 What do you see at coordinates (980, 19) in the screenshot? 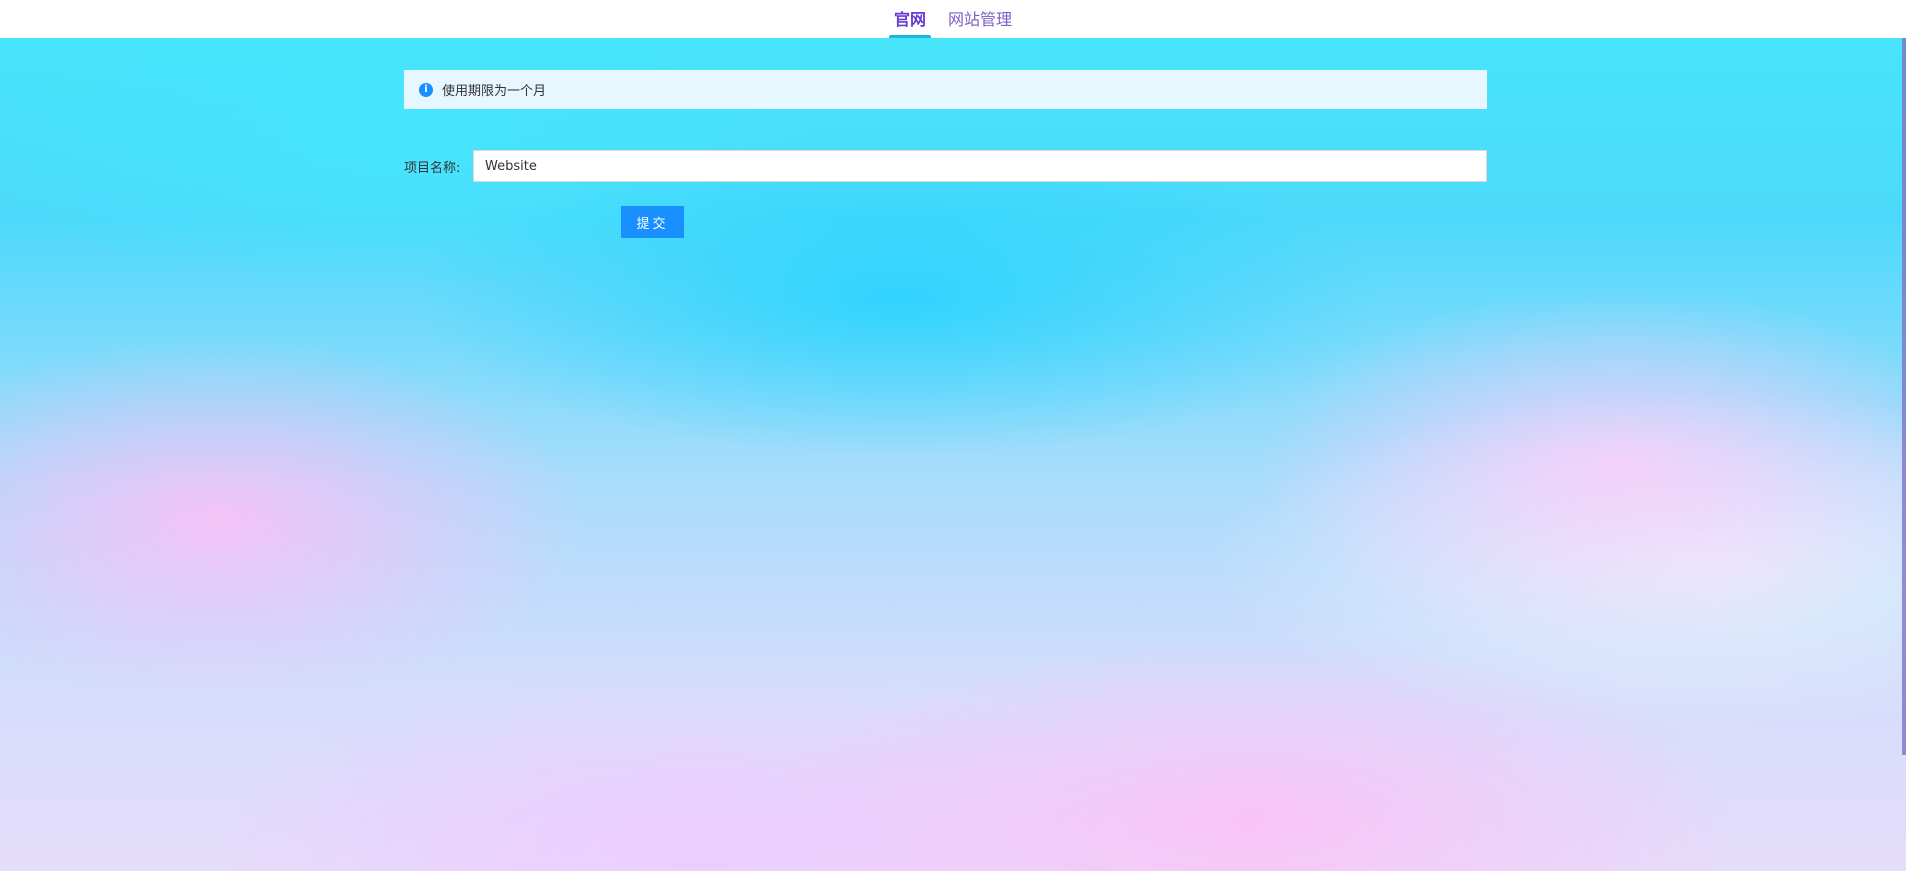
I see `tab-site-management: 网站管理` at bounding box center [980, 19].